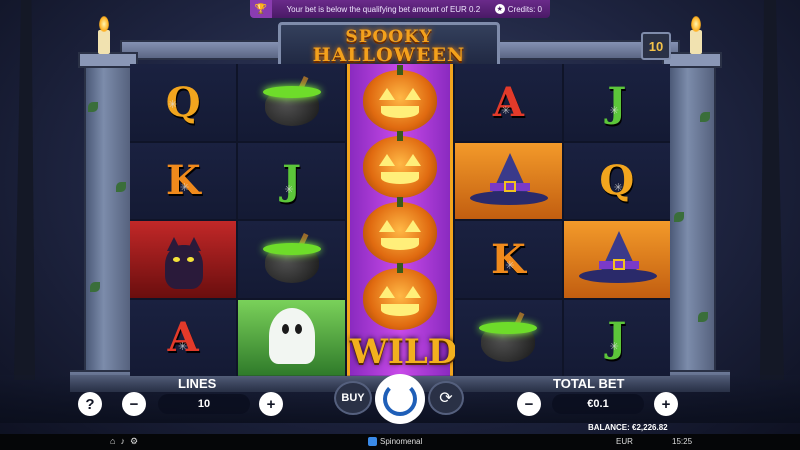 The height and width of the screenshot is (450, 800). What do you see at coordinates (372, 441) in the screenshot?
I see `spinomenal-logo-icon` at bounding box center [372, 441].